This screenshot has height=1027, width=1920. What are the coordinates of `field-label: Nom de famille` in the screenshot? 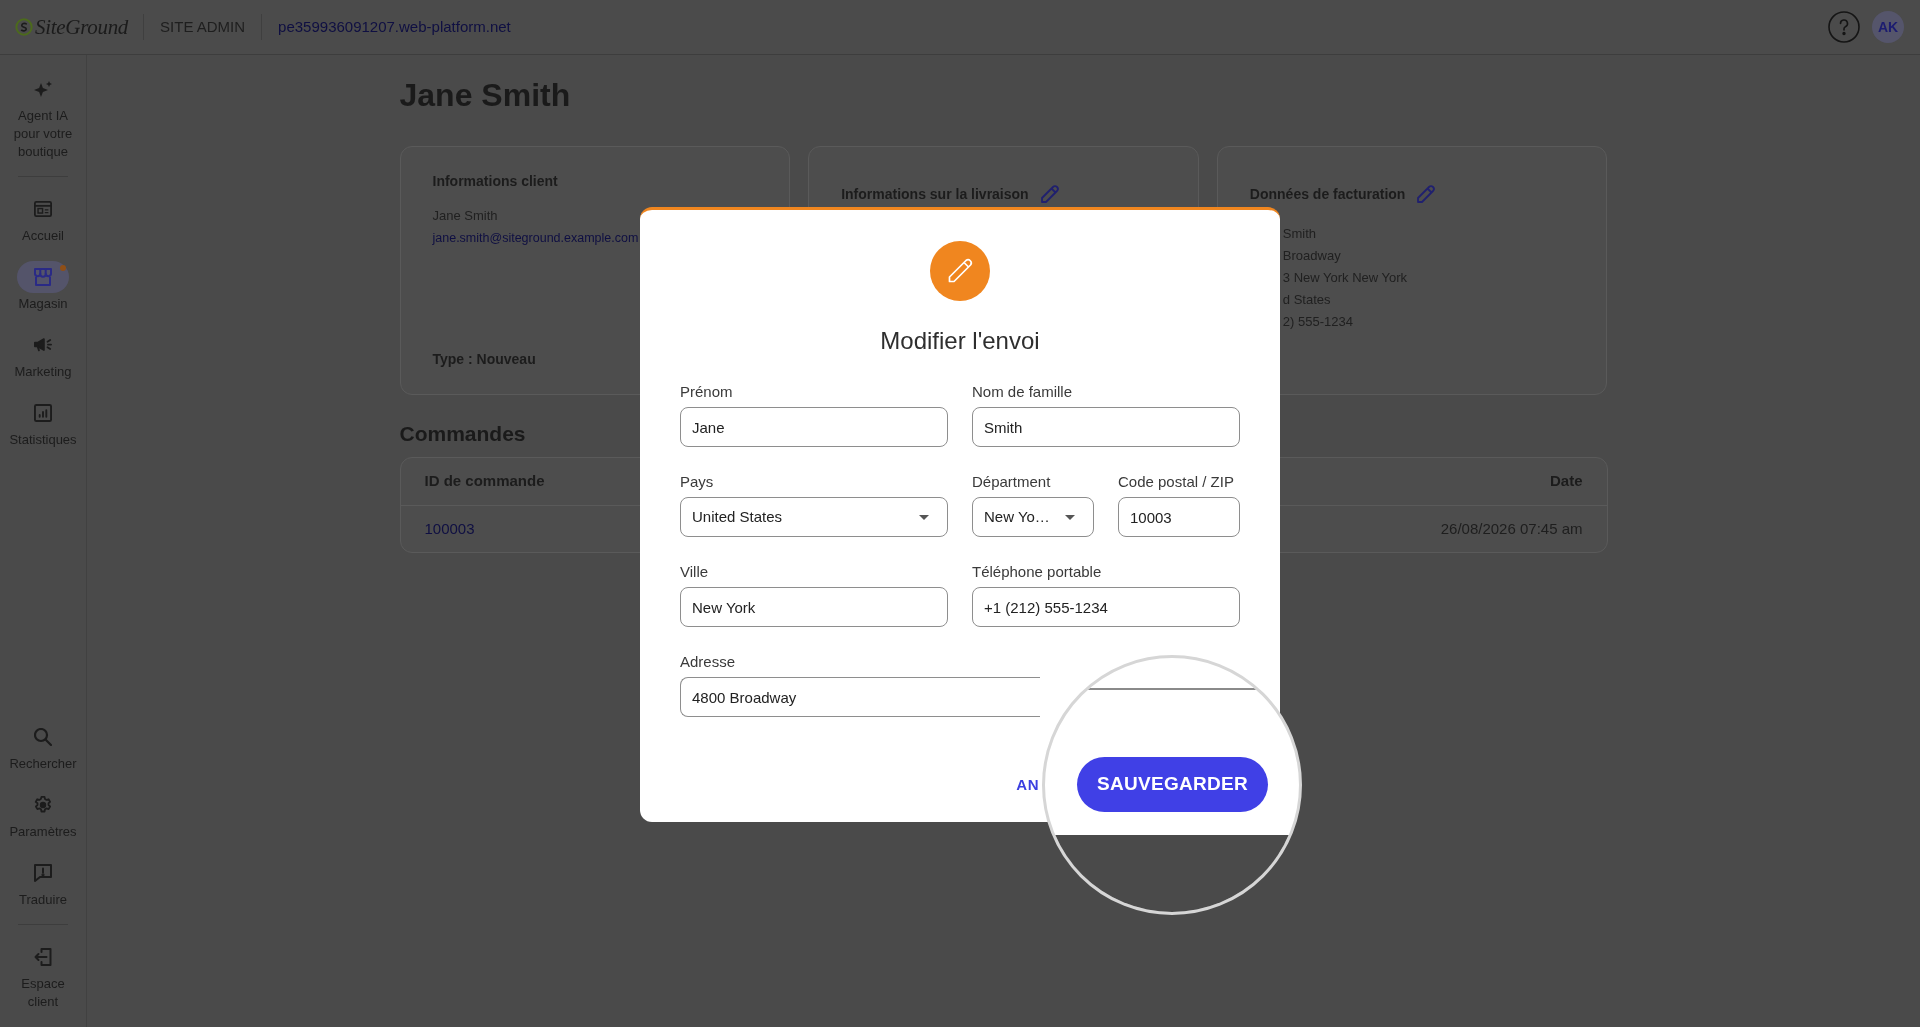 It's located at (1022, 392).